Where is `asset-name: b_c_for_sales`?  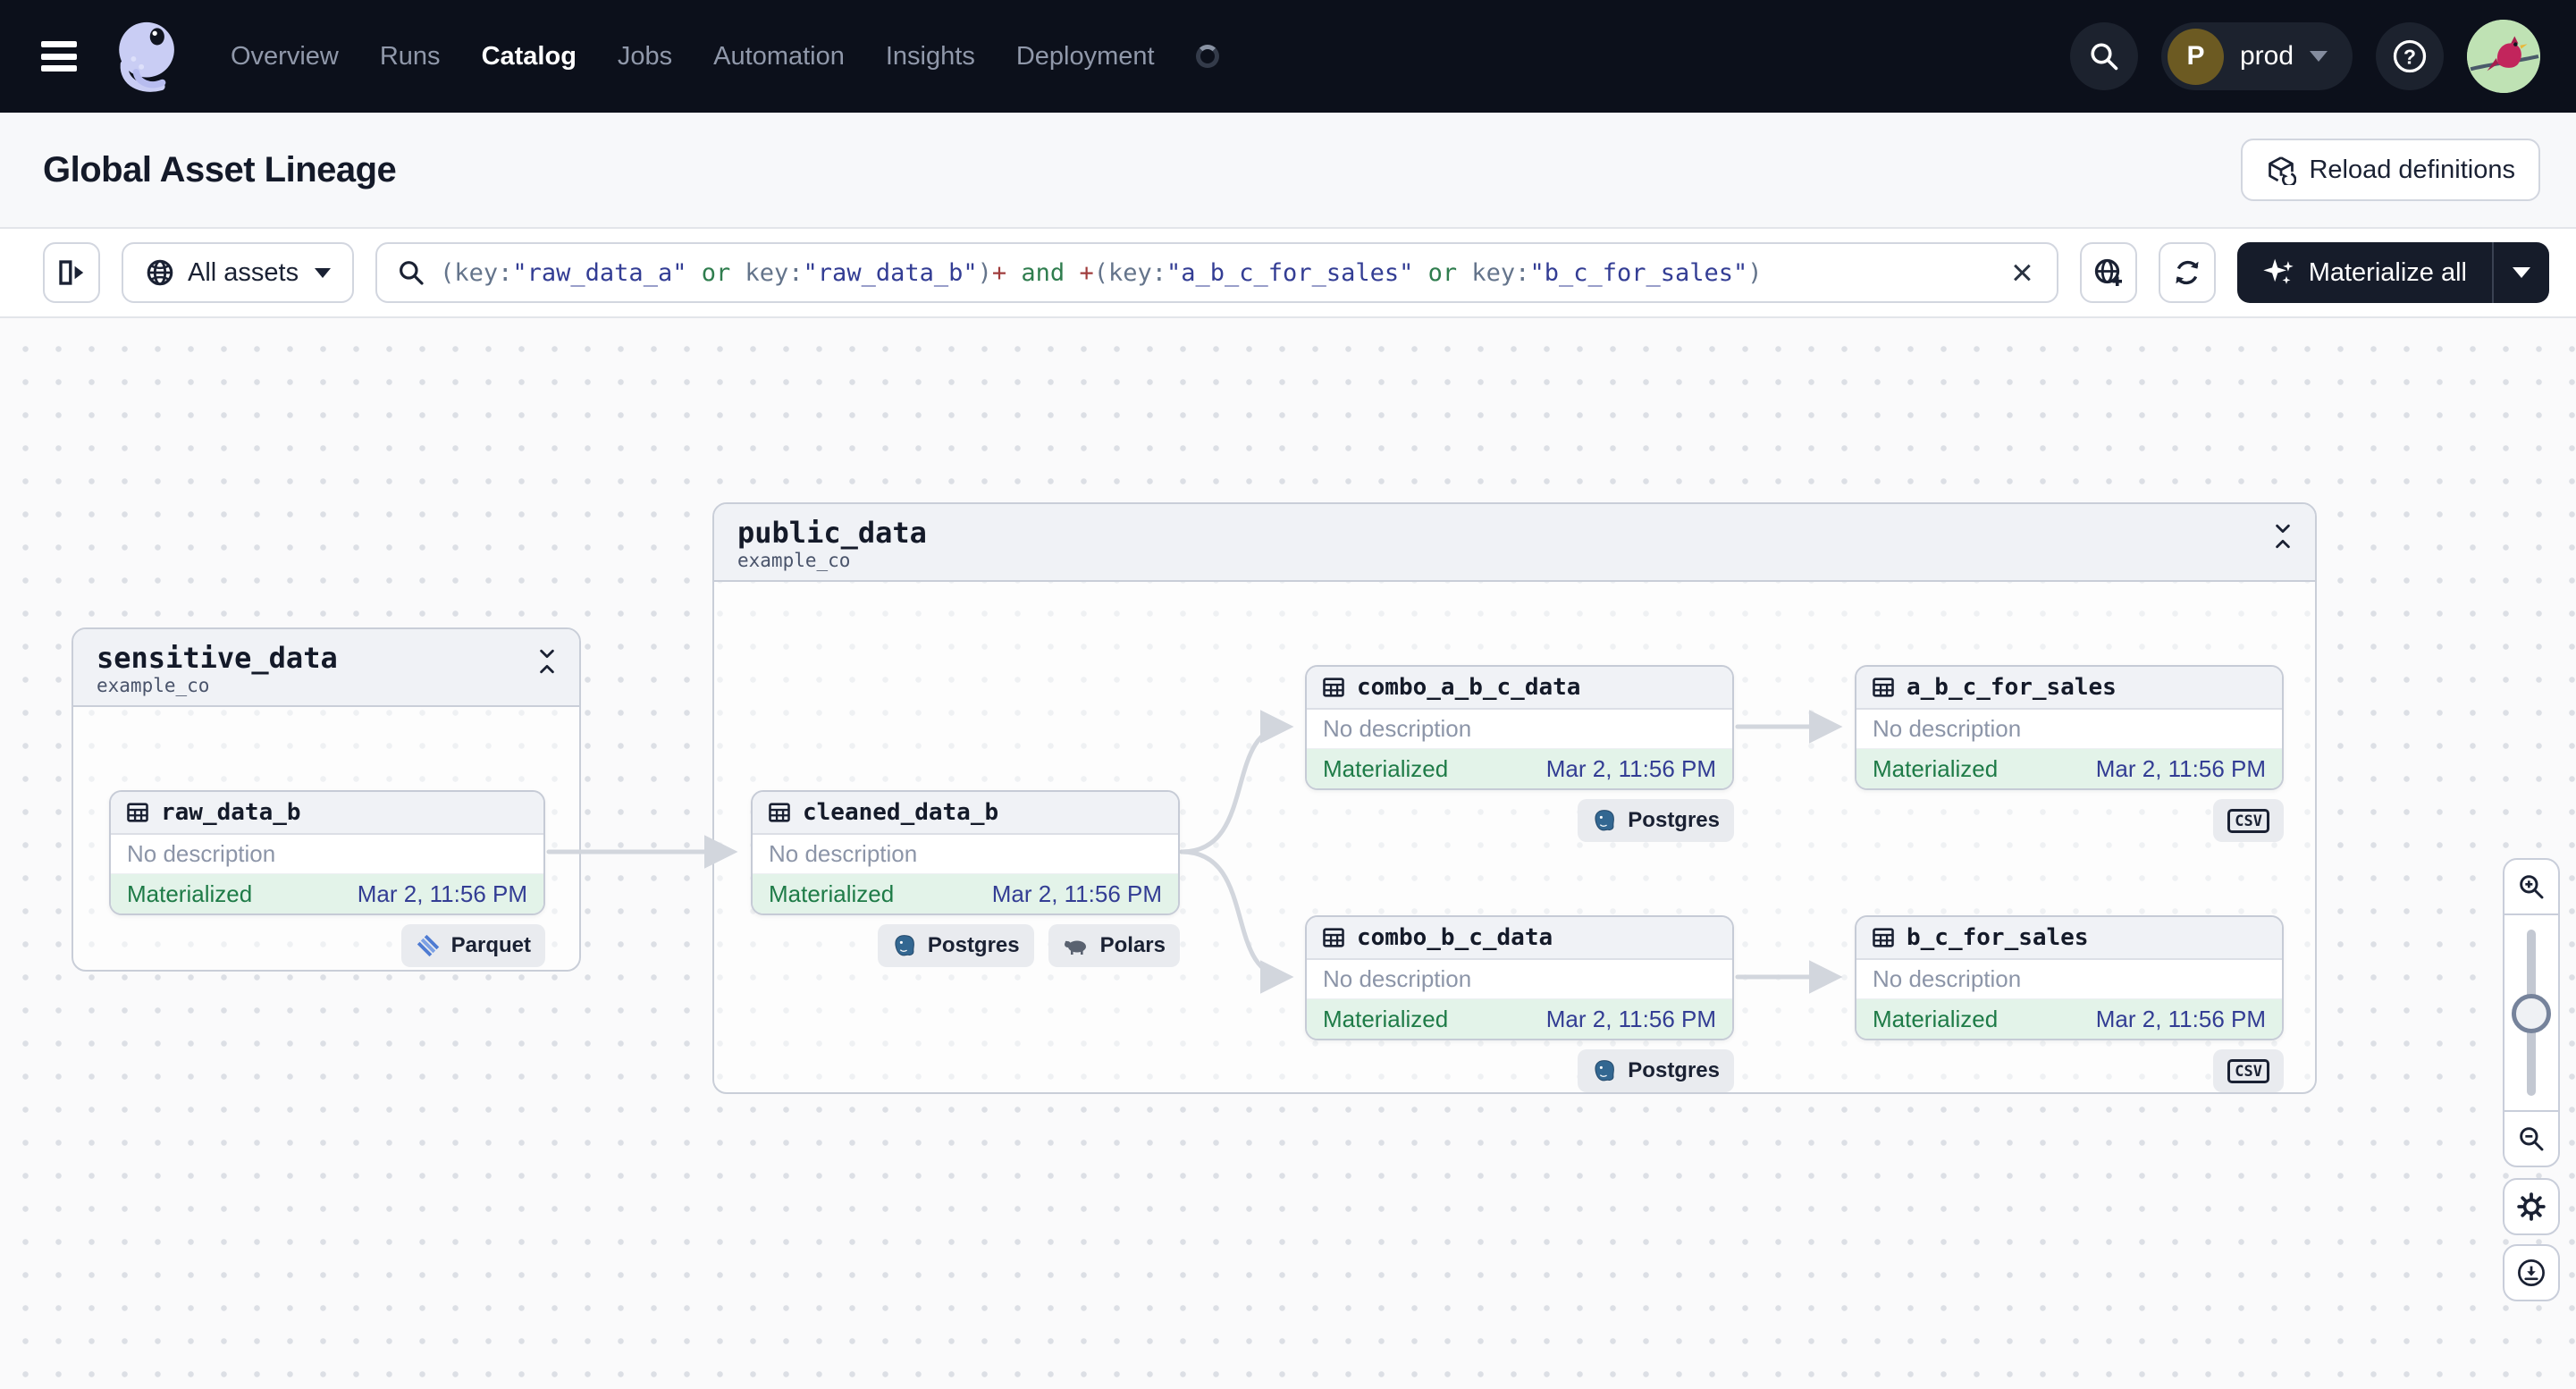 asset-name: b_c_for_sales is located at coordinates (1998, 937).